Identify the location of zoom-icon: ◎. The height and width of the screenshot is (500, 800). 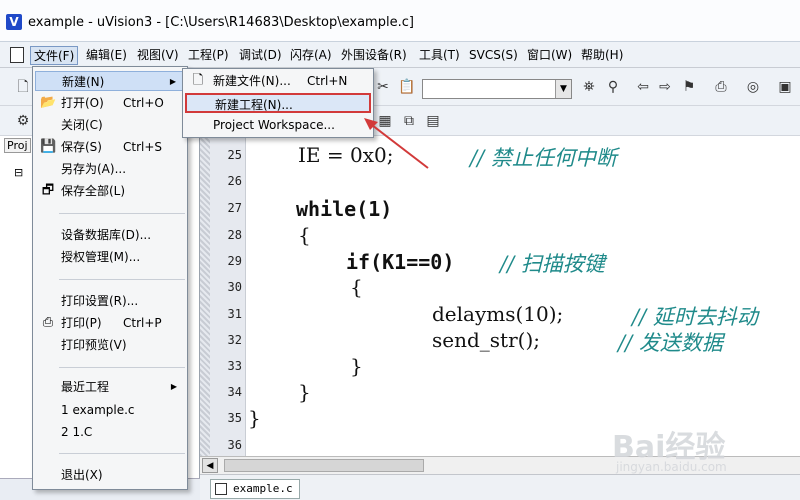
(753, 87).